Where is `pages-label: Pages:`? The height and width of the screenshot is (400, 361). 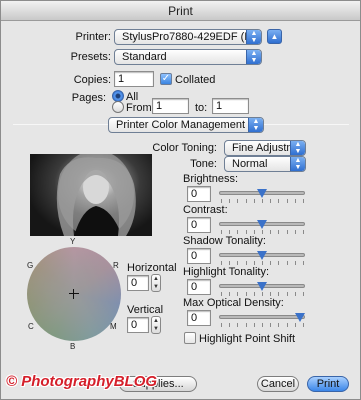 pages-label: Pages: is located at coordinates (88, 98).